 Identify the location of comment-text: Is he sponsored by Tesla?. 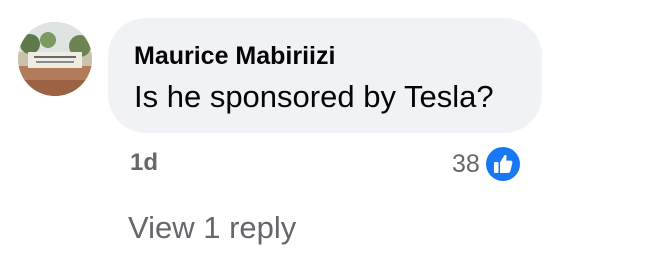
(314, 96).